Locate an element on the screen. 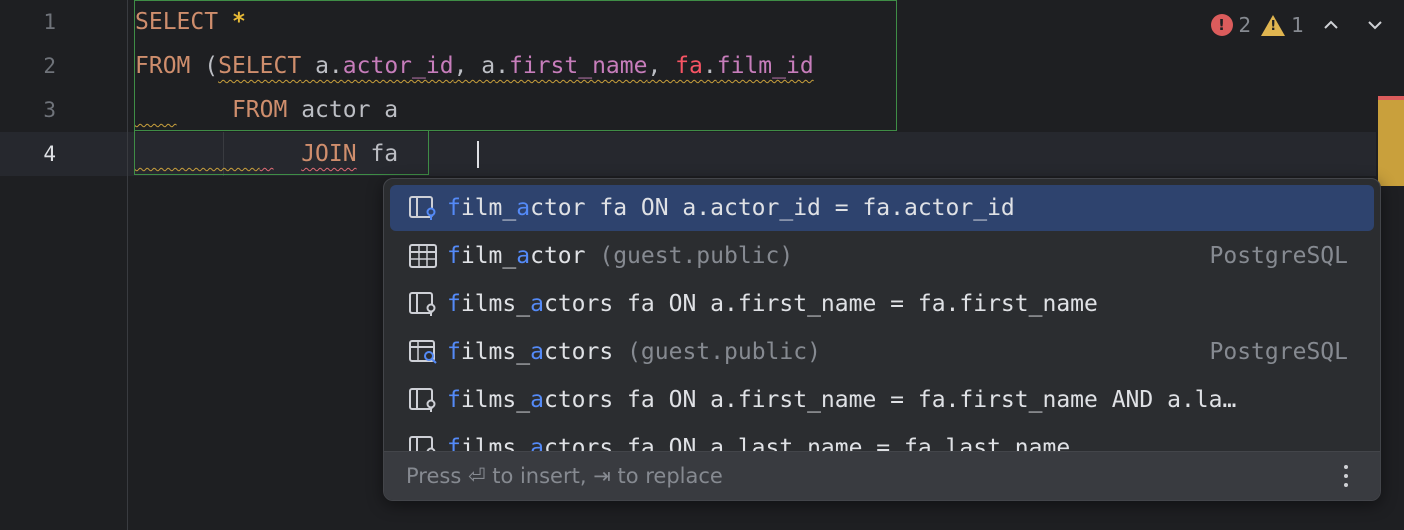  completion-item: film_actor (guest.public) PostgreSQL is located at coordinates (882, 256).